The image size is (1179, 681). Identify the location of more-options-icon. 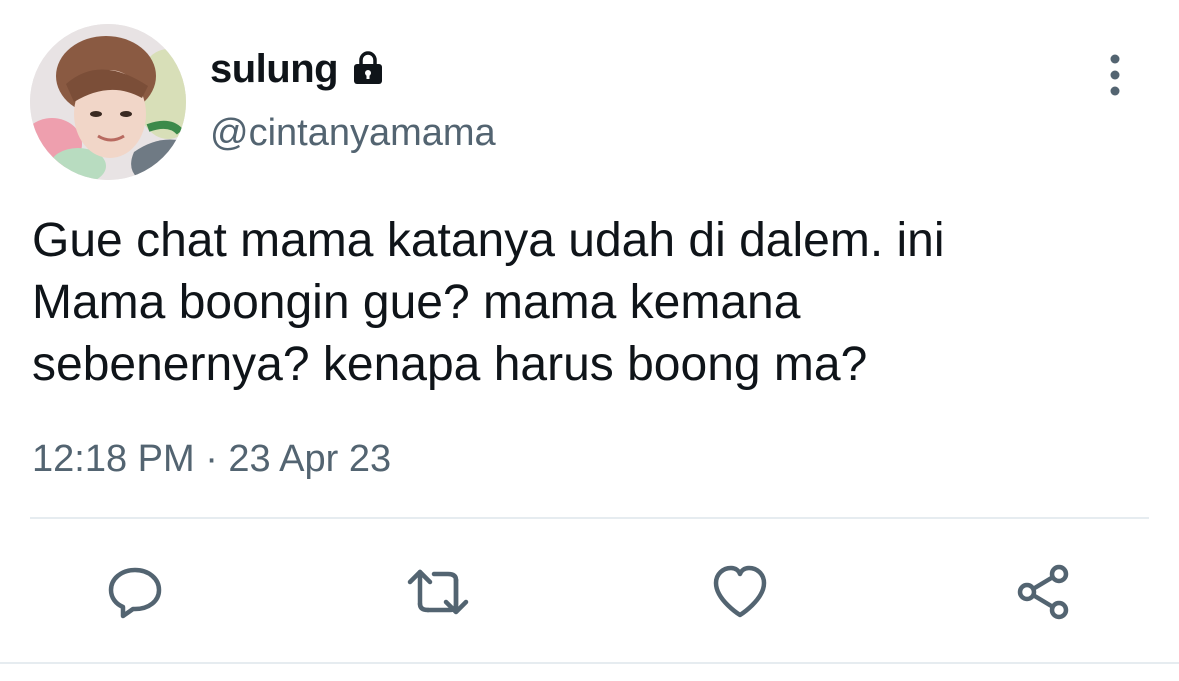
(1115, 75).